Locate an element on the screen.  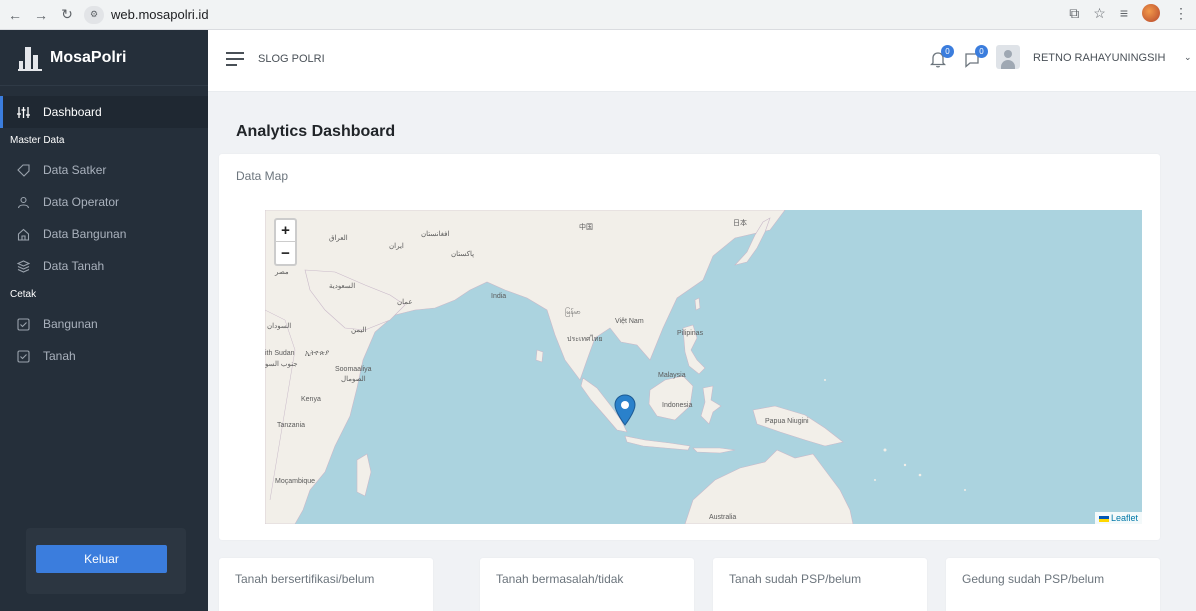
site-info-icon: ⚙ is located at coordinates (94, 14).